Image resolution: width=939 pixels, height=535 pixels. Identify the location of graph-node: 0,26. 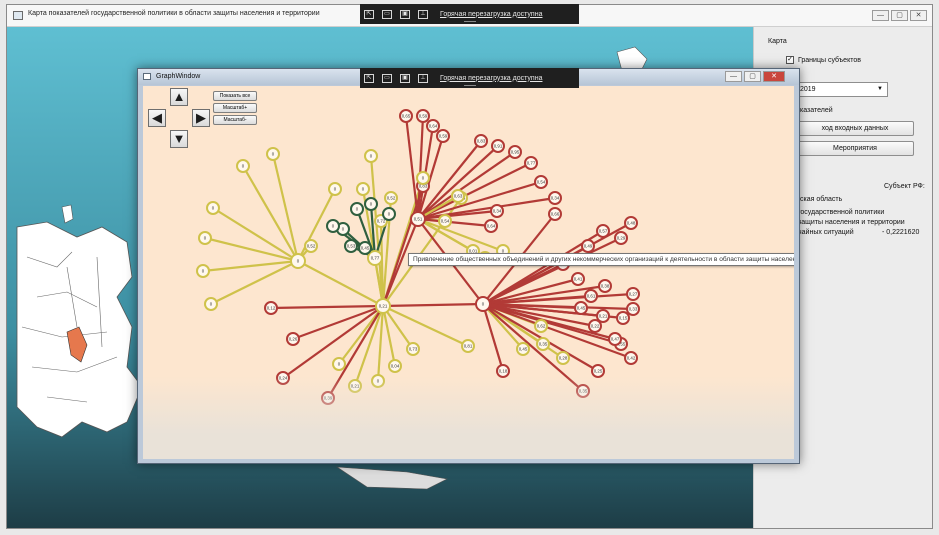
(293, 339).